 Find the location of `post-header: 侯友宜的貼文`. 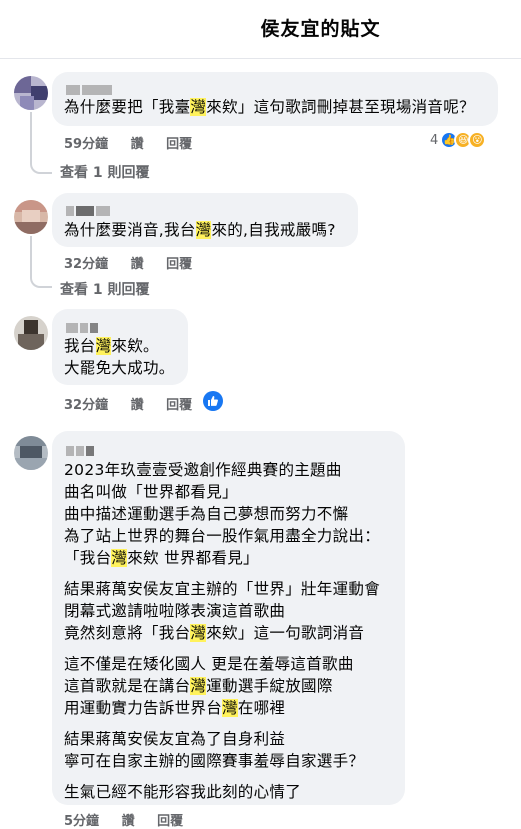

post-header: 侯友宜的貼文 is located at coordinates (260, 29).